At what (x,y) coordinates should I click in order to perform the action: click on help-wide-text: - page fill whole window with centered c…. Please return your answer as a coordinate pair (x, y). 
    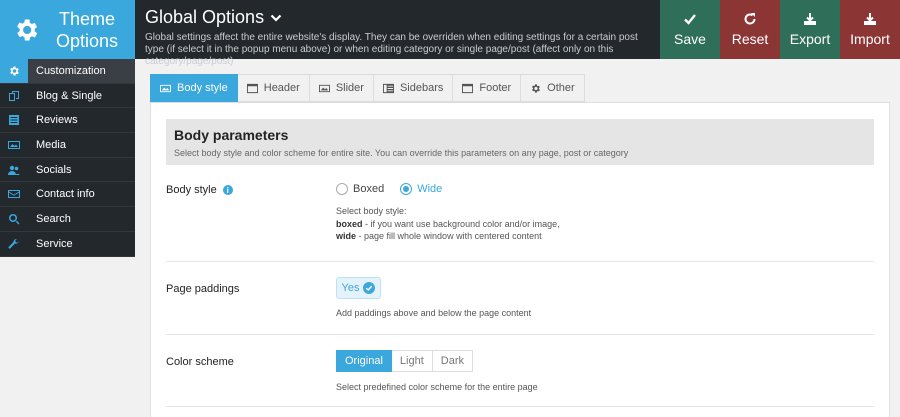
    Looking at the image, I should click on (449, 236).